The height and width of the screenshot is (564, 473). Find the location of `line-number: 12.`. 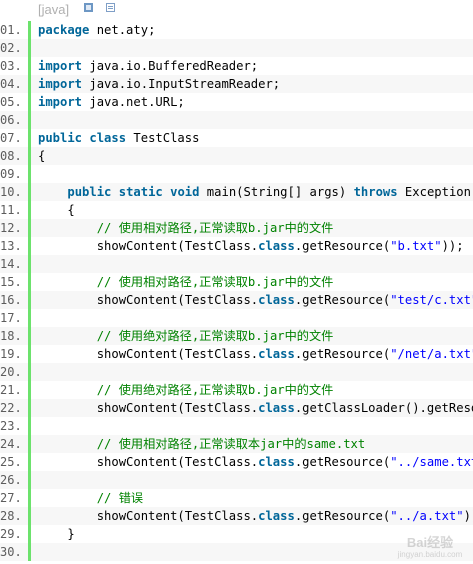

line-number: 12. is located at coordinates (15, 228).